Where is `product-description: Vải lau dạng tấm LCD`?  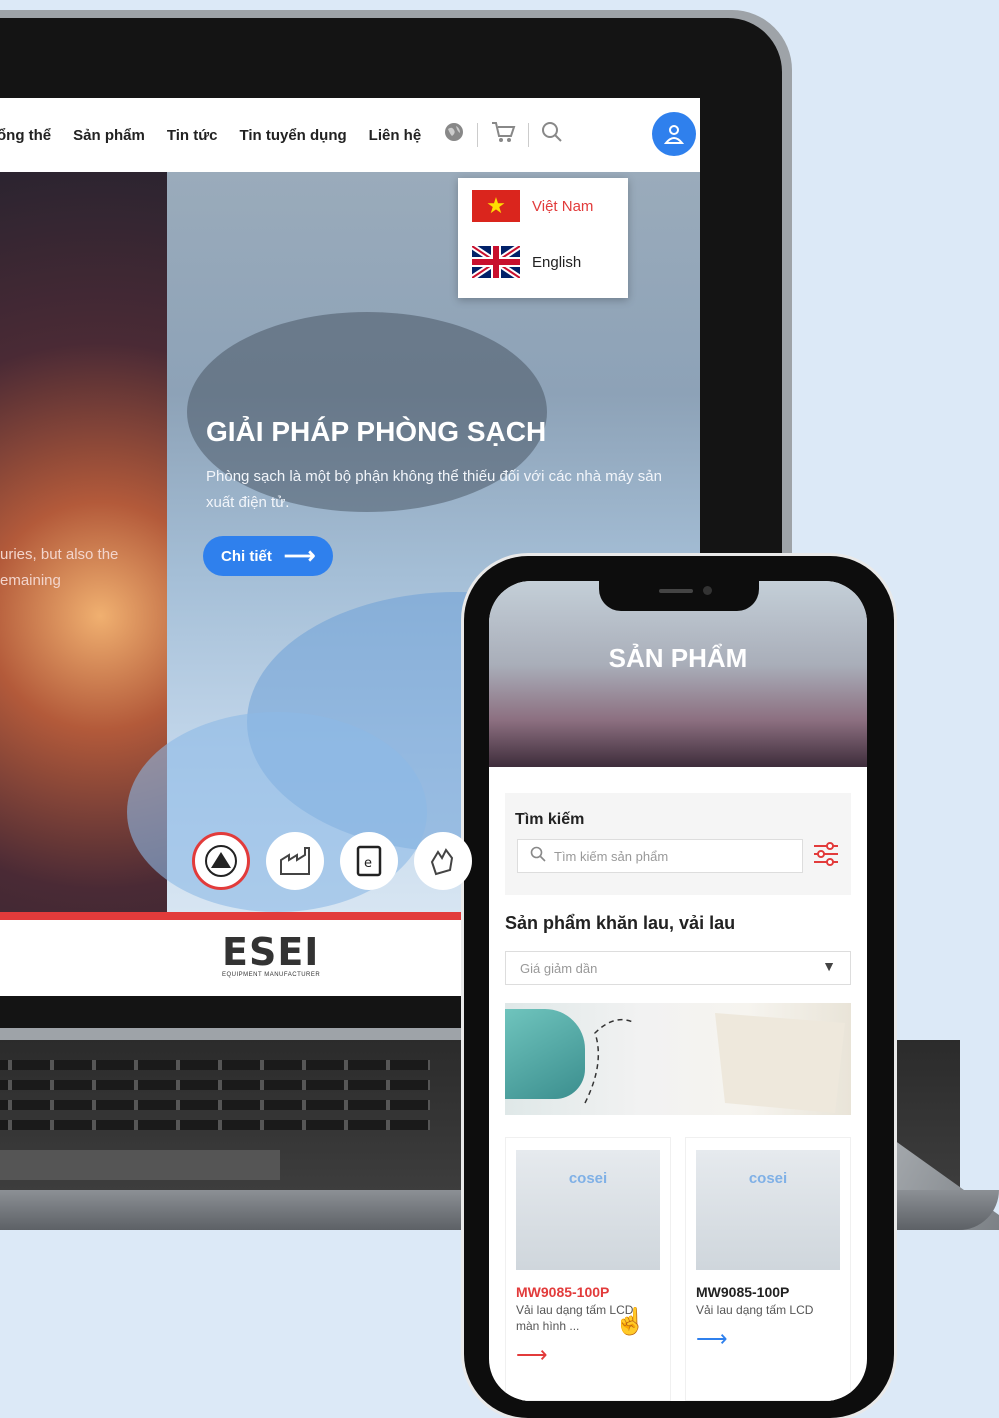 product-description: Vải lau dạng tấm LCD is located at coordinates (755, 1310).